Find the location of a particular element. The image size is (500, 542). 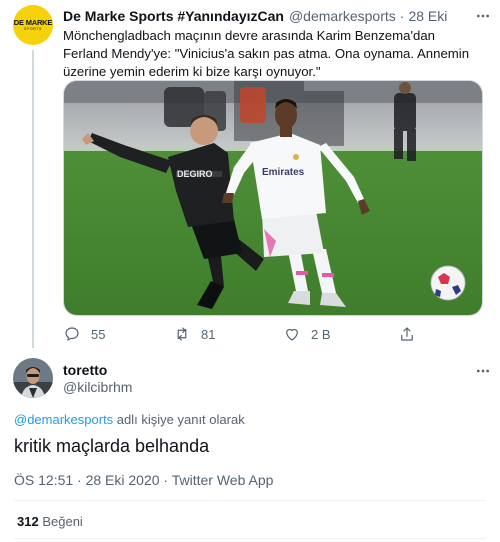

display-name: De Marke Sports #YanındayızCan is located at coordinates (173, 16).